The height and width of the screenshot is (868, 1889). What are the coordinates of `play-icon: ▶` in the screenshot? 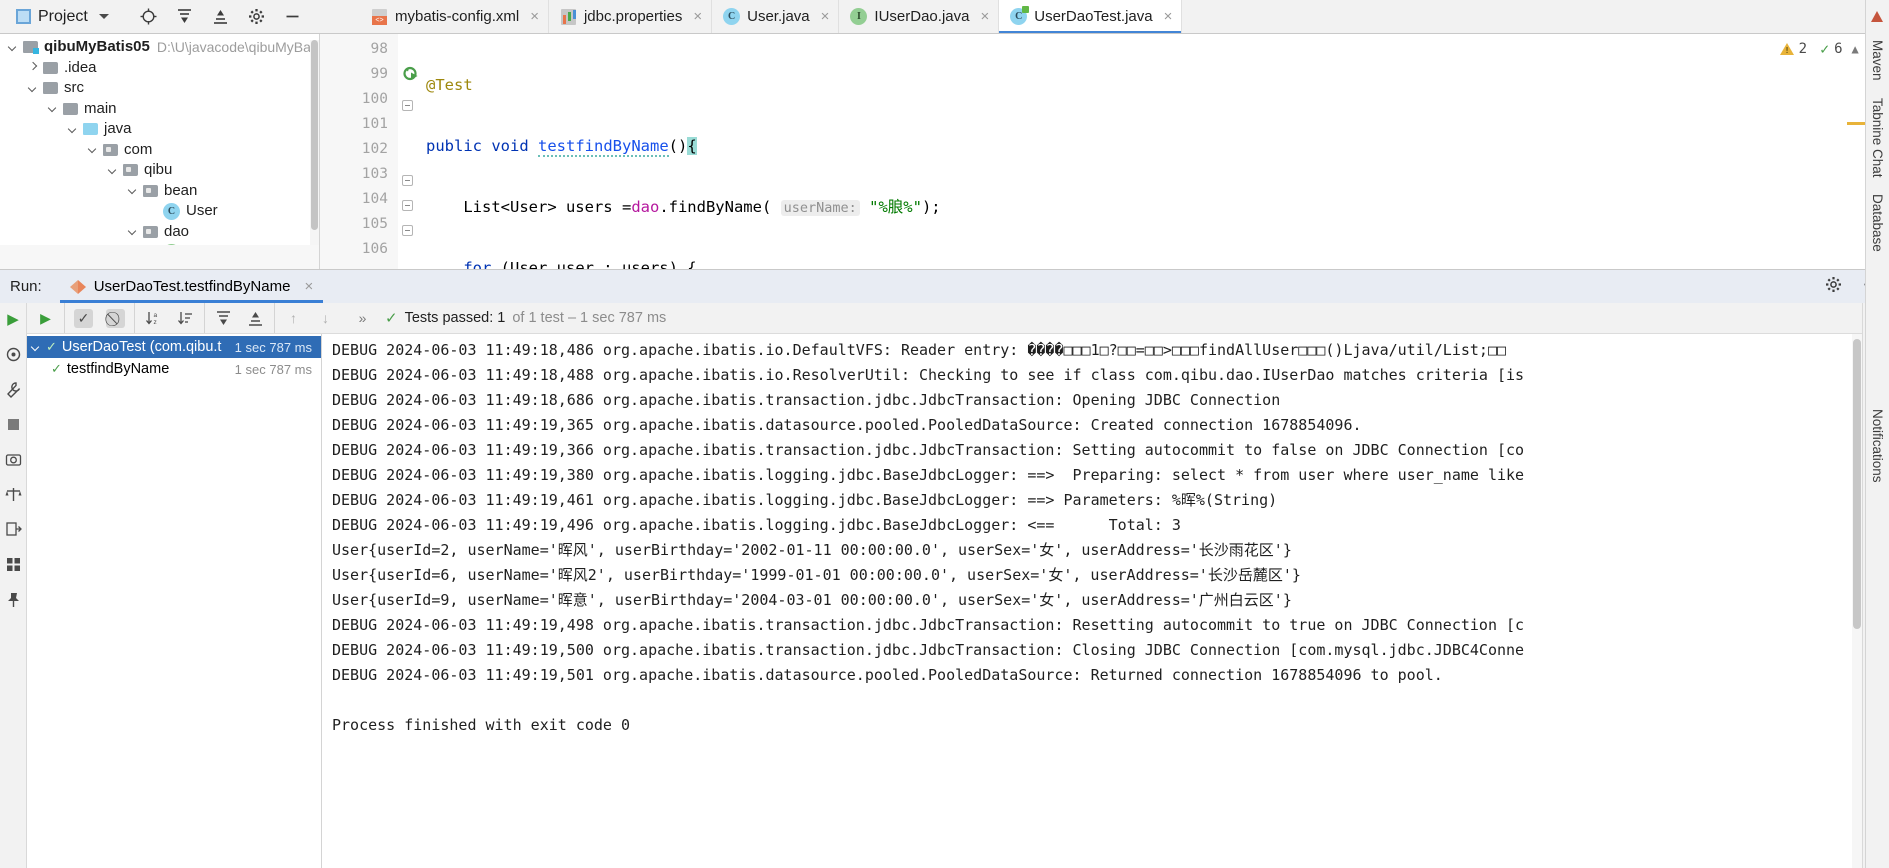 It's located at (13, 319).